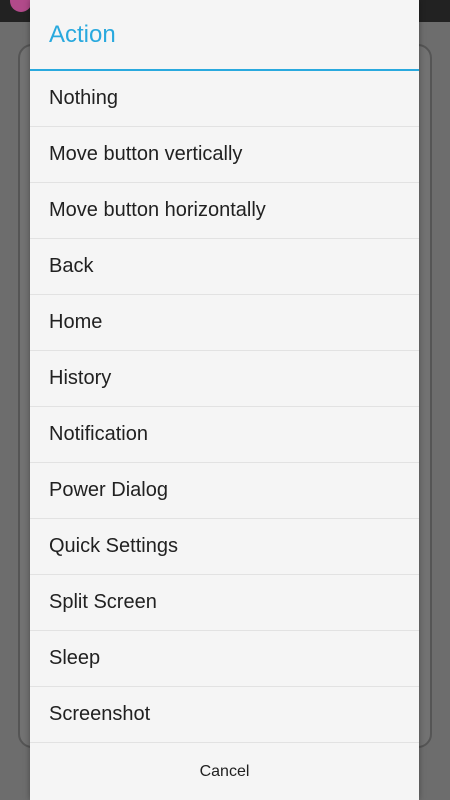 The width and height of the screenshot is (450, 800). I want to click on list-item-move-horizontally: Move button horizontally, so click(224, 211).